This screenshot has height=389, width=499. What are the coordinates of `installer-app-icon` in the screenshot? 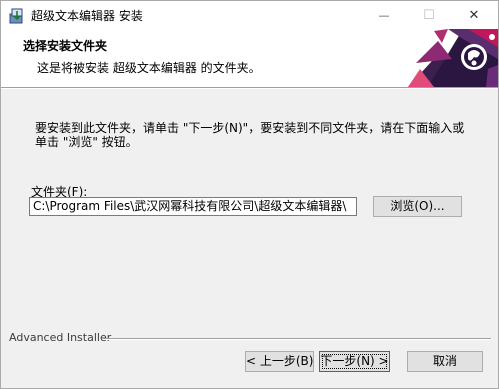 It's located at (16, 16).